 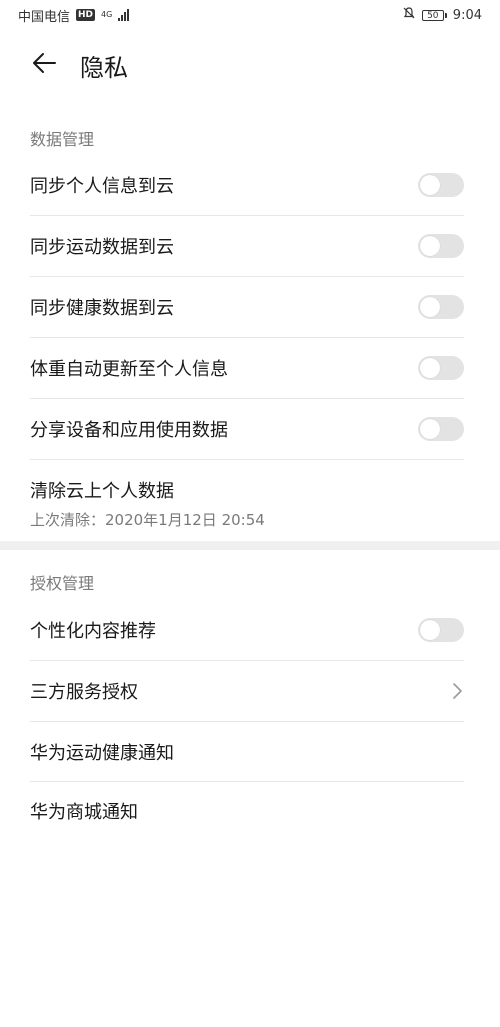 I want to click on battery-icon: 50, so click(x=434, y=15).